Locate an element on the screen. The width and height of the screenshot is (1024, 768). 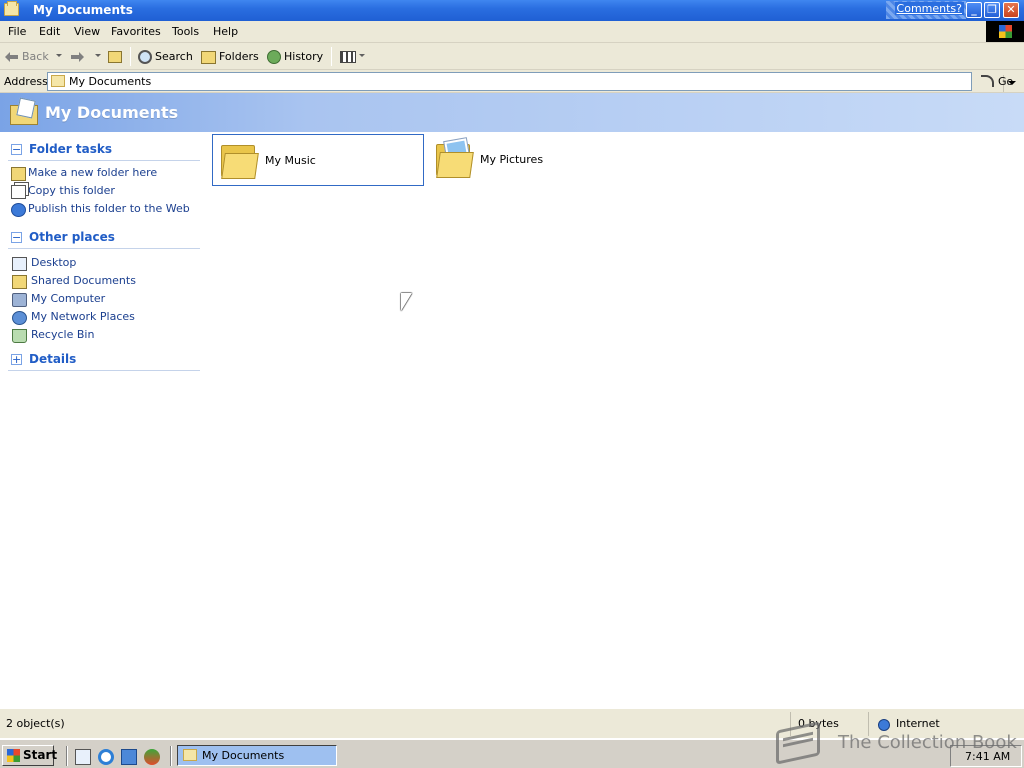
comments-area: Comments? is located at coordinates (926, 10).